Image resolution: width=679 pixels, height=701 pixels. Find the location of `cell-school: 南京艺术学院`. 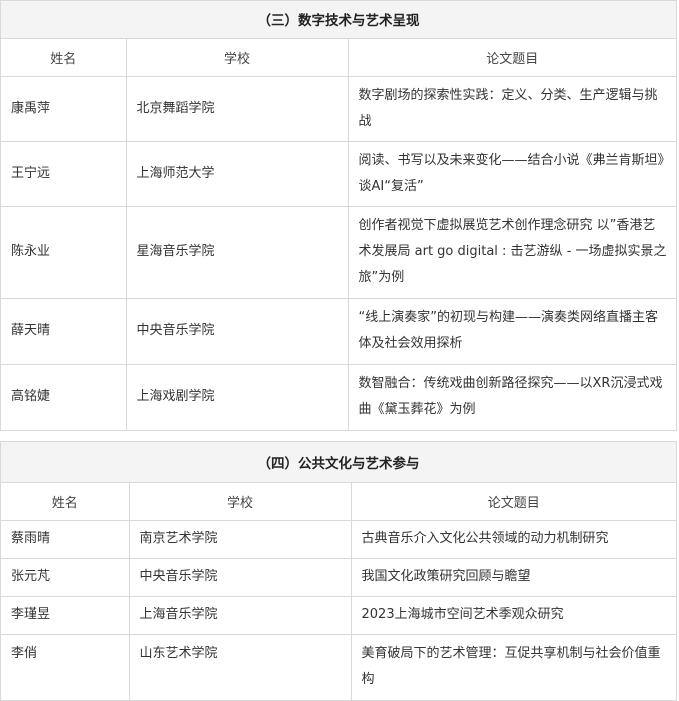

cell-school: 南京艺术学院 is located at coordinates (240, 539).